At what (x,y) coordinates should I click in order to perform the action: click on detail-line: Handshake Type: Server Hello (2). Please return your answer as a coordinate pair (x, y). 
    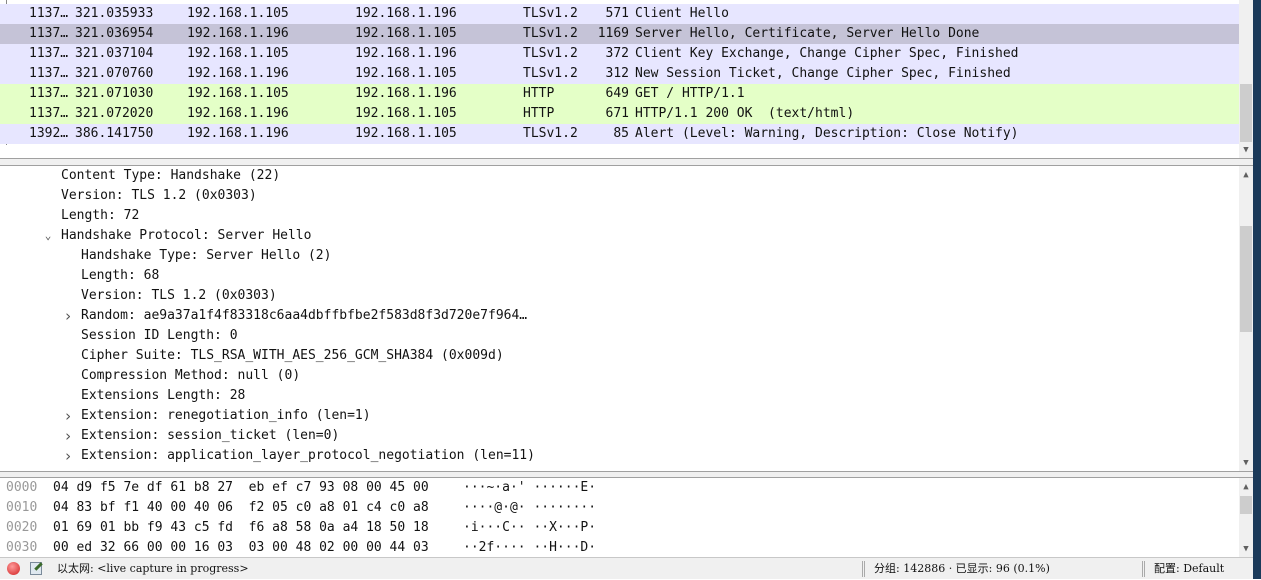
    Looking at the image, I should click on (206, 256).